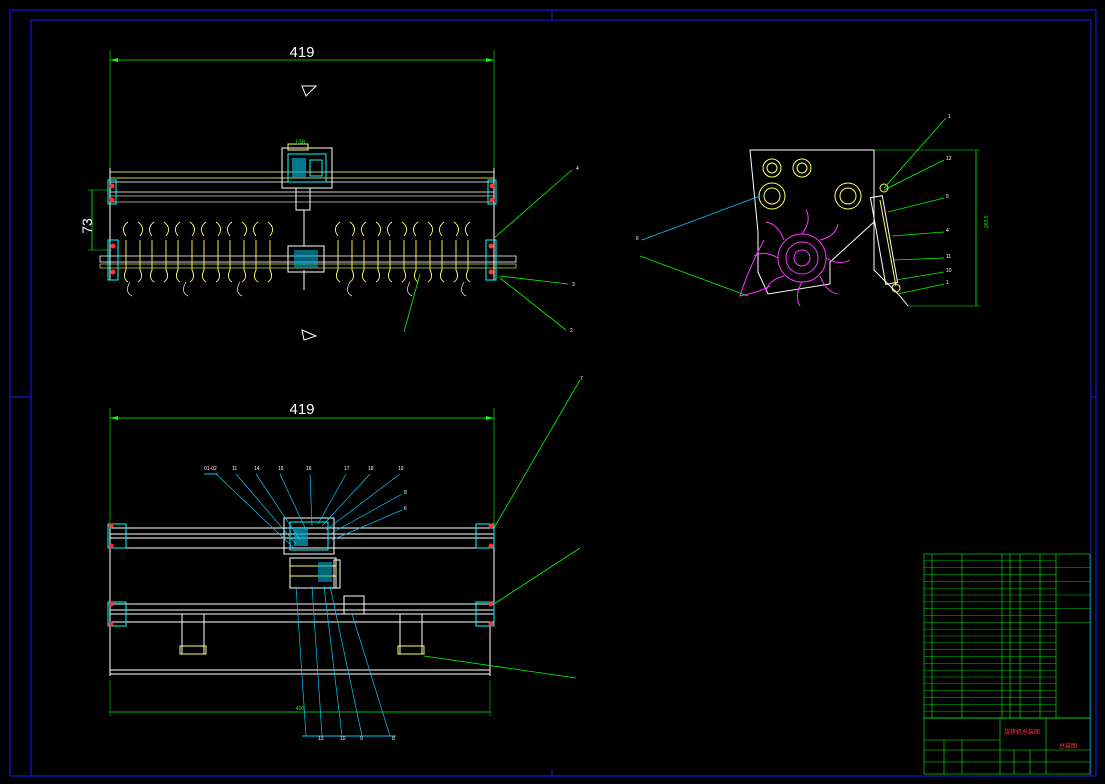 This screenshot has height=784, width=1105. Describe the element at coordinates (1068, 746) in the screenshot. I see `title-drawing-no: 总装图` at that location.